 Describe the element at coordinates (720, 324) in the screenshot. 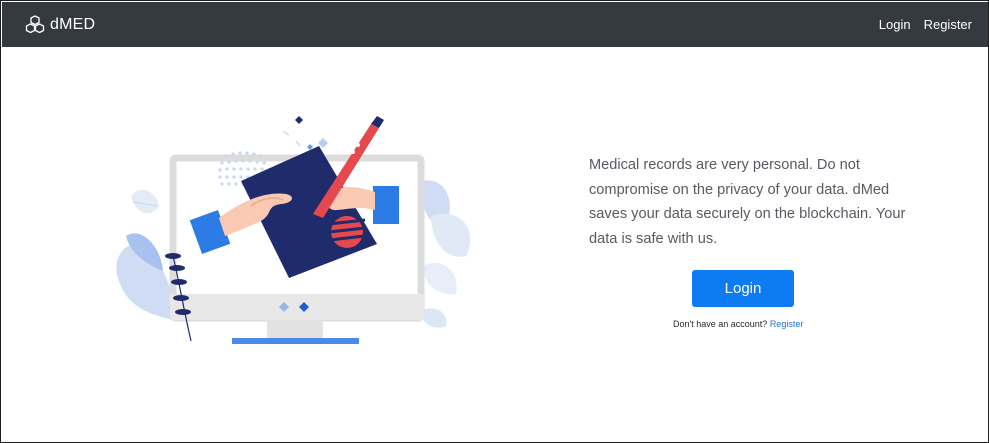

I see `no-account-text: Don't have an account?` at that location.